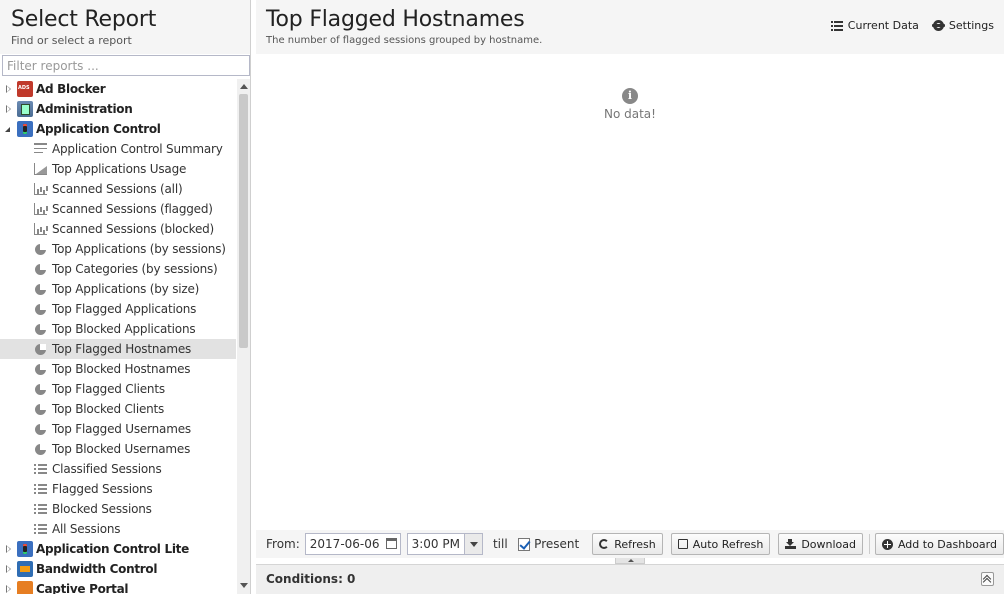  I want to click on scroll-thumb, so click(243, 221).